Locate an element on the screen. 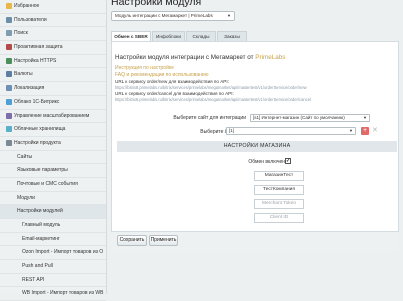  sidebar-item: Валюты is located at coordinates (53, 75).